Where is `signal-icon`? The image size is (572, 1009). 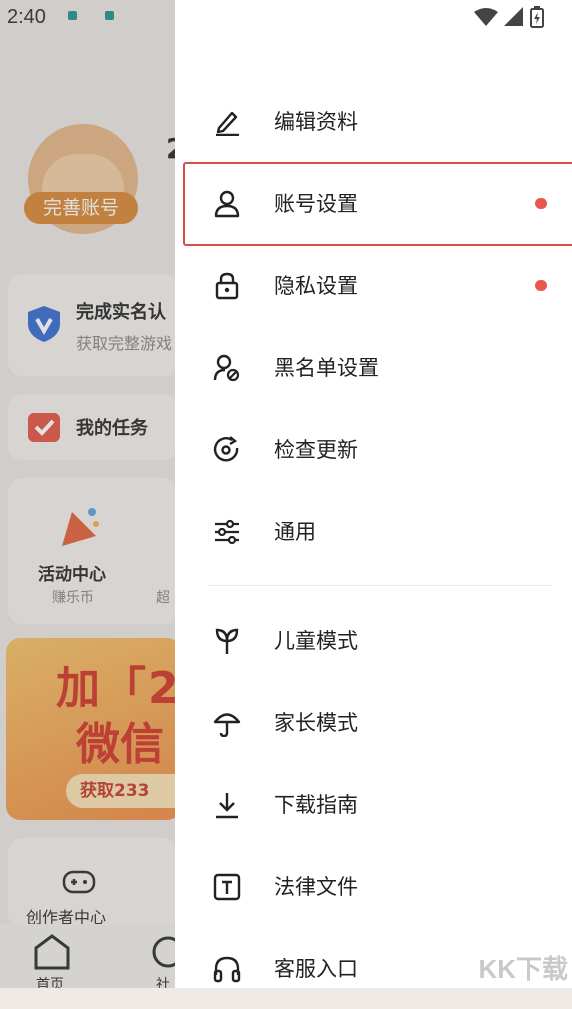
signal-icon is located at coordinates (513, 16).